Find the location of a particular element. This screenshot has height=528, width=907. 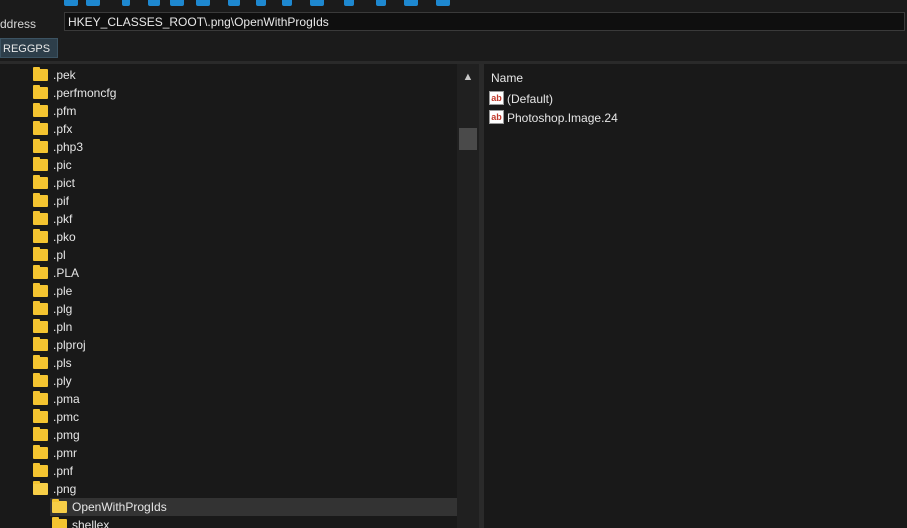

tree-item: .pmr is located at coordinates (228, 453).